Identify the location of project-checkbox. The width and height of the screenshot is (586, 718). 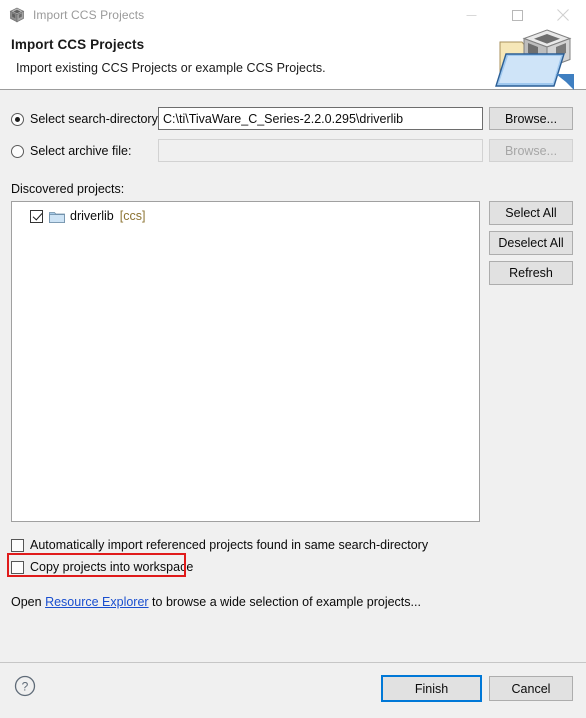
(36, 216).